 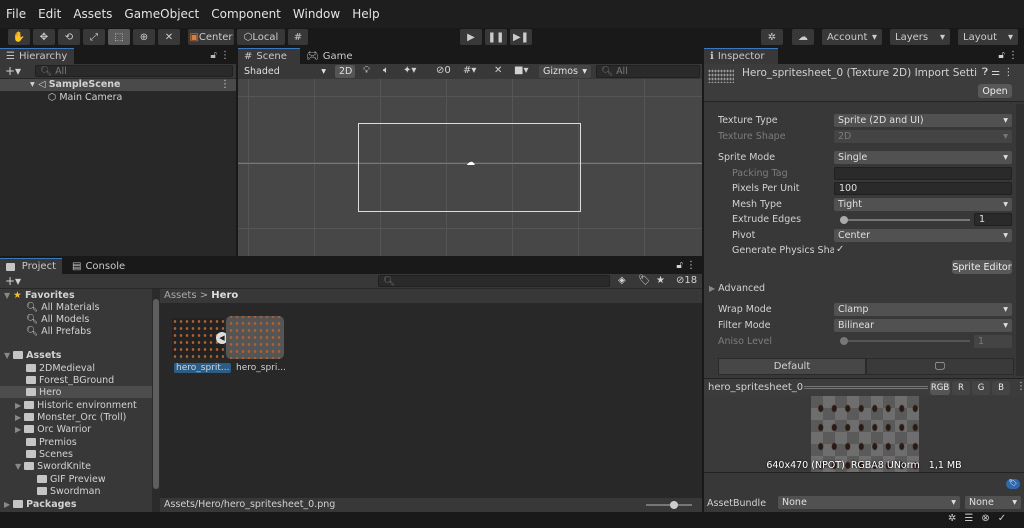 What do you see at coordinates (772, 37) in the screenshot?
I see `services-icon: ✲` at bounding box center [772, 37].